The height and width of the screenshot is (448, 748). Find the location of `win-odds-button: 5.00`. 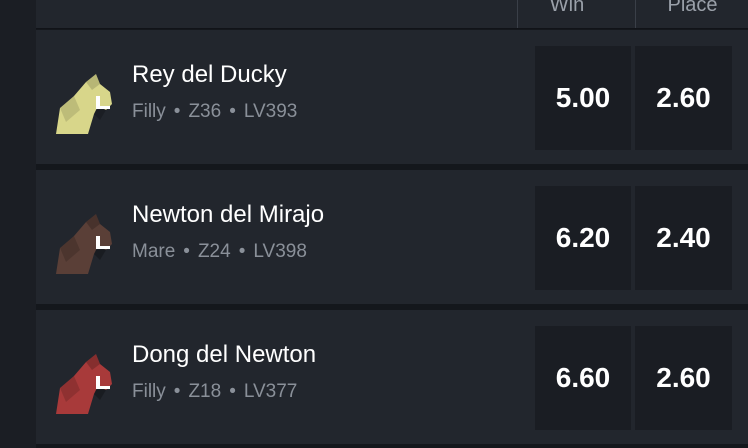

win-odds-button: 5.00 is located at coordinates (583, 98).